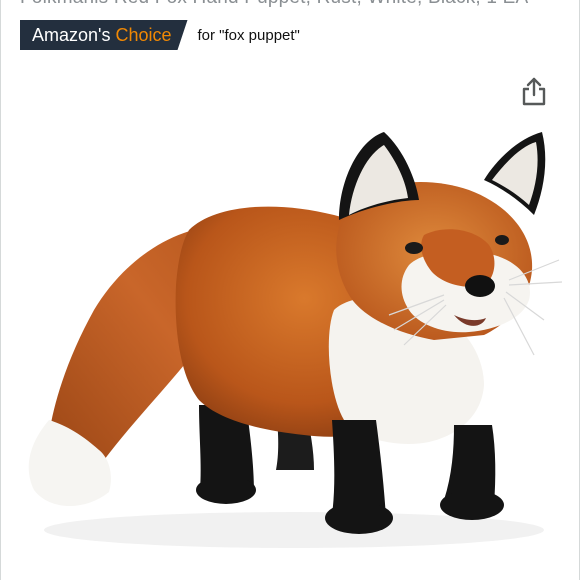 This screenshot has width=580, height=580. What do you see at coordinates (248, 35) in the screenshot?
I see `badge-for-query: for "fox puppet"` at bounding box center [248, 35].